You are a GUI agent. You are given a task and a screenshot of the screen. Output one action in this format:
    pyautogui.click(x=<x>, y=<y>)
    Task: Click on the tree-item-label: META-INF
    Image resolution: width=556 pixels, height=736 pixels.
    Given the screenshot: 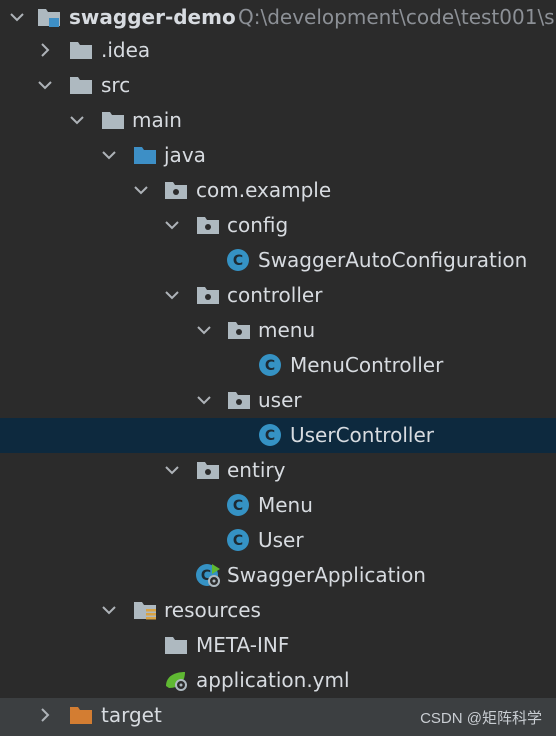 What is the action you would take?
    pyautogui.click(x=243, y=645)
    